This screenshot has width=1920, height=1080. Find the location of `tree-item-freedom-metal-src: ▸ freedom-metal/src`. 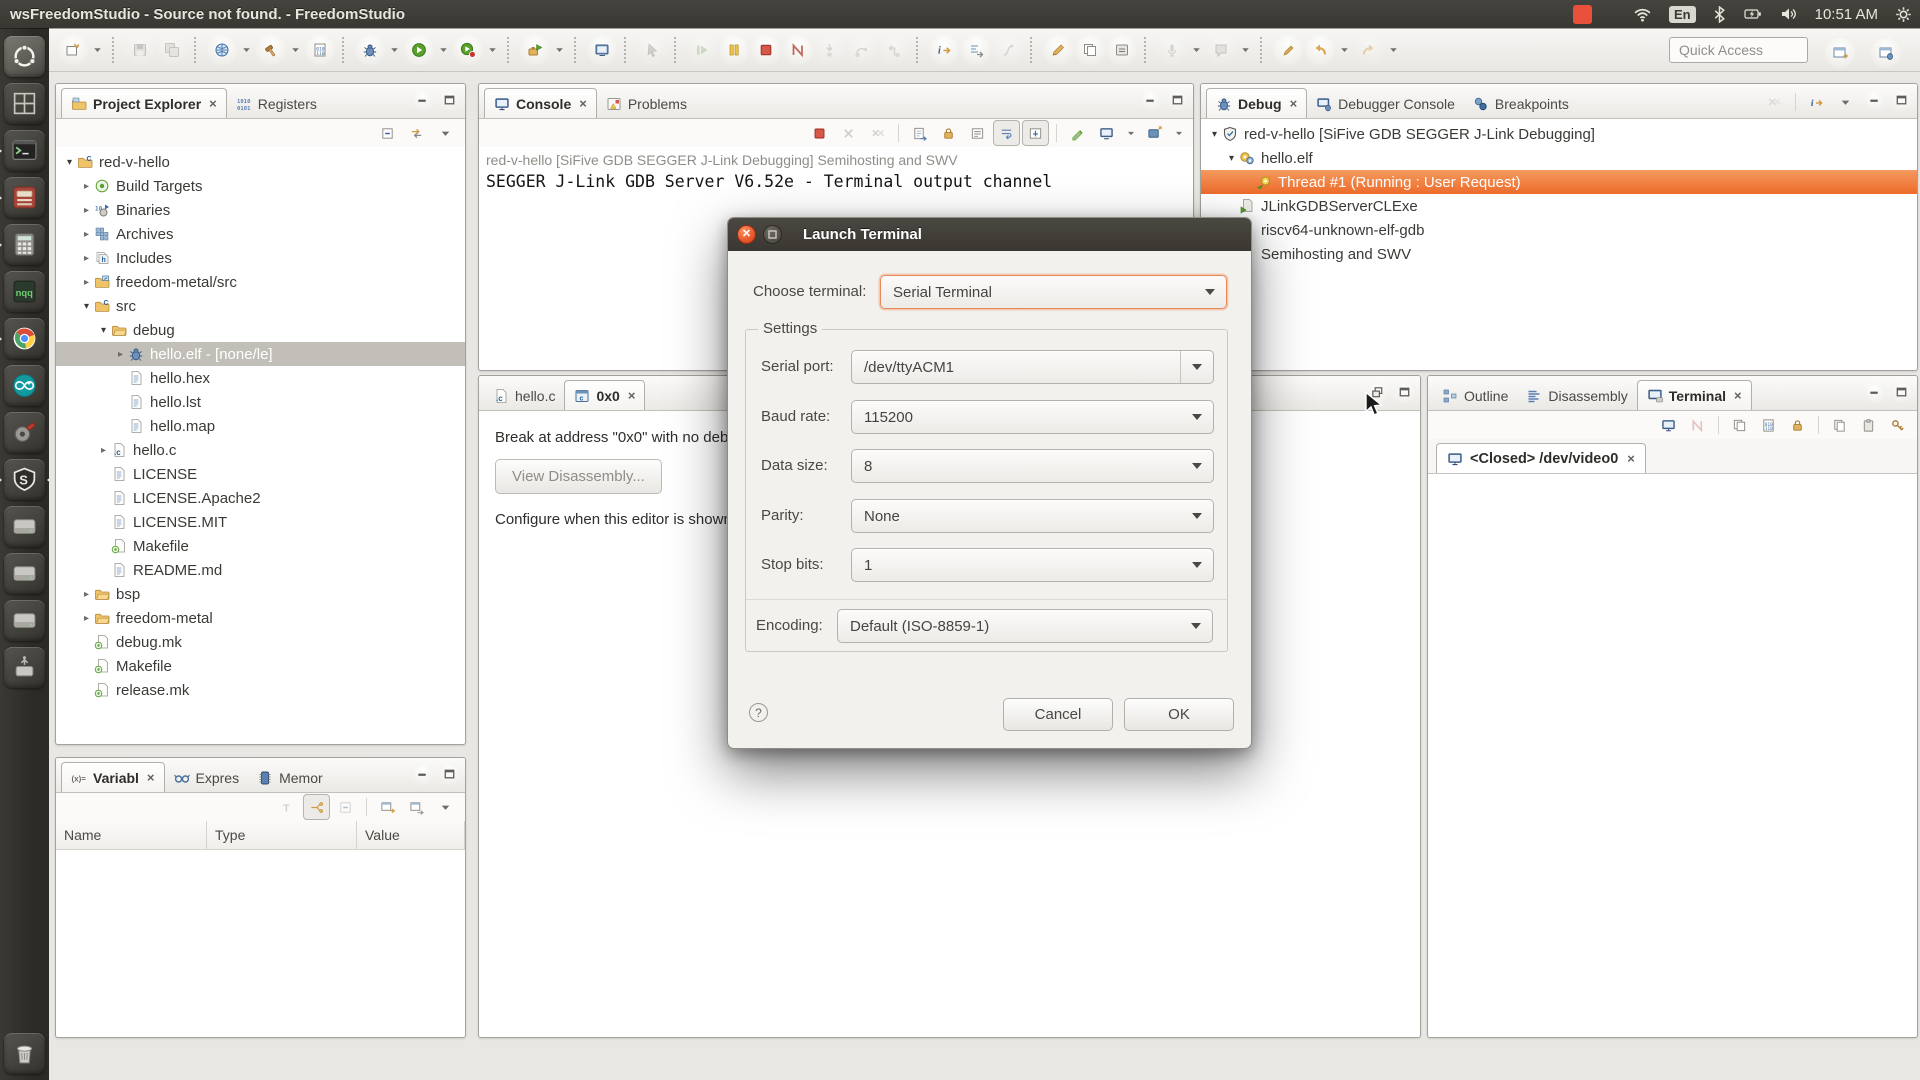

tree-item-freedom-metal-src: ▸ freedom-metal/src is located at coordinates (260, 282).